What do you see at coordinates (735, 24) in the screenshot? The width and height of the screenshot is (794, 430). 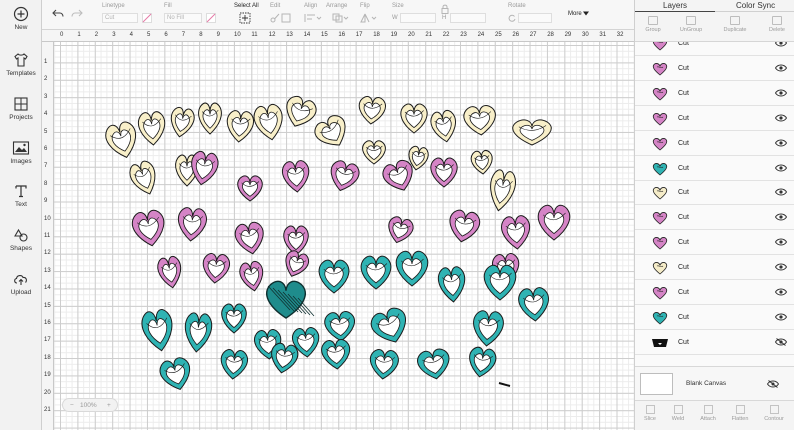 I see `duplicate-button: Duplicate` at bounding box center [735, 24].